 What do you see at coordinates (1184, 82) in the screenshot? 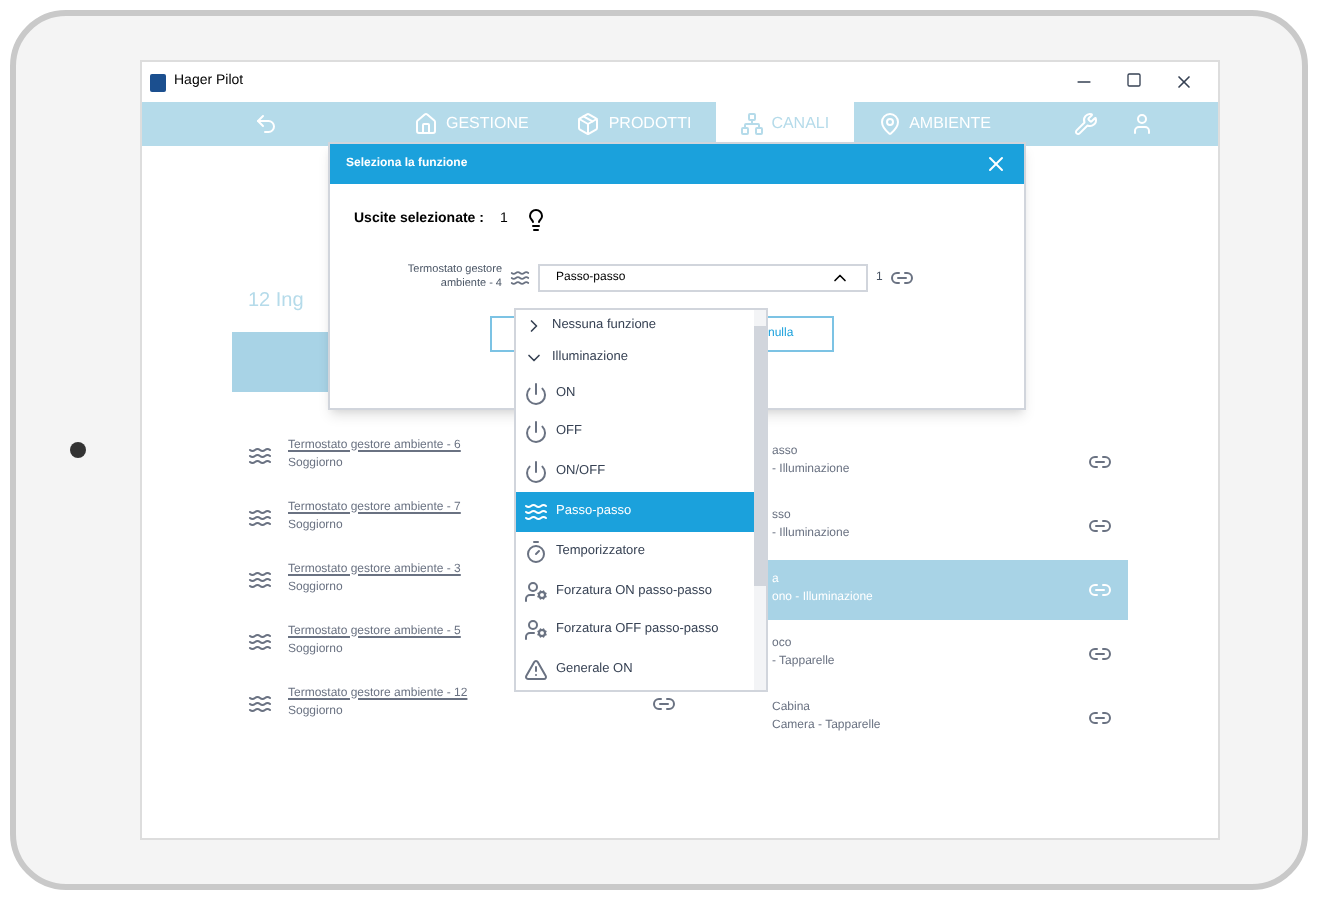
I see `close-icon` at bounding box center [1184, 82].